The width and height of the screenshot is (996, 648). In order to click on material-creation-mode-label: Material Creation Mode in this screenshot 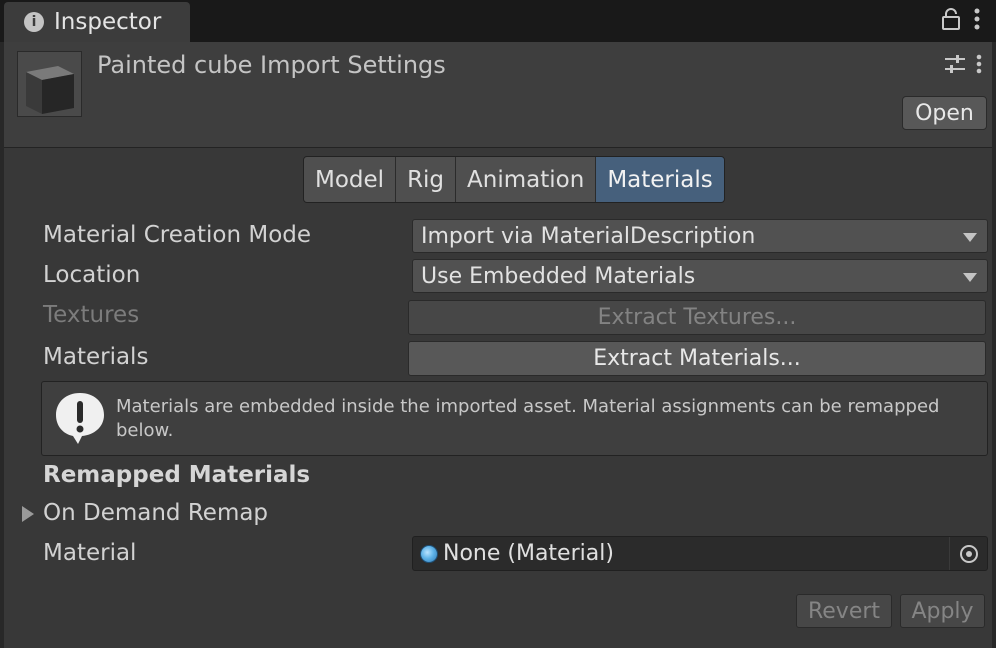, I will do `click(177, 235)`.